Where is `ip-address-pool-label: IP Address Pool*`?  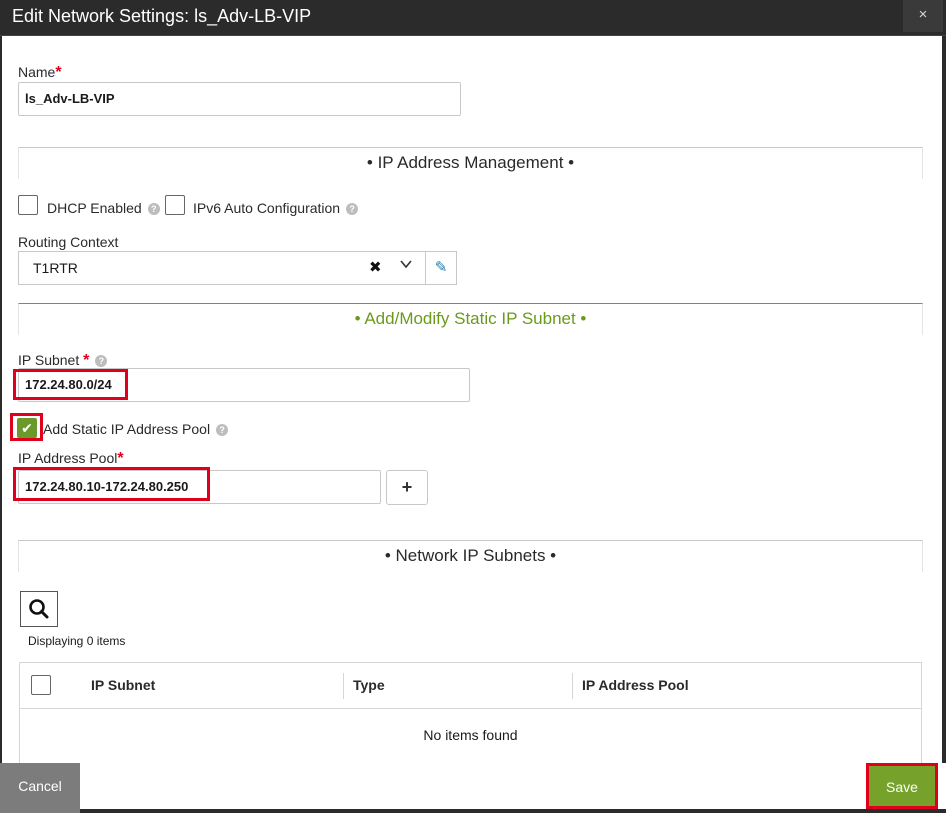
ip-address-pool-label: IP Address Pool* is located at coordinates (71, 459).